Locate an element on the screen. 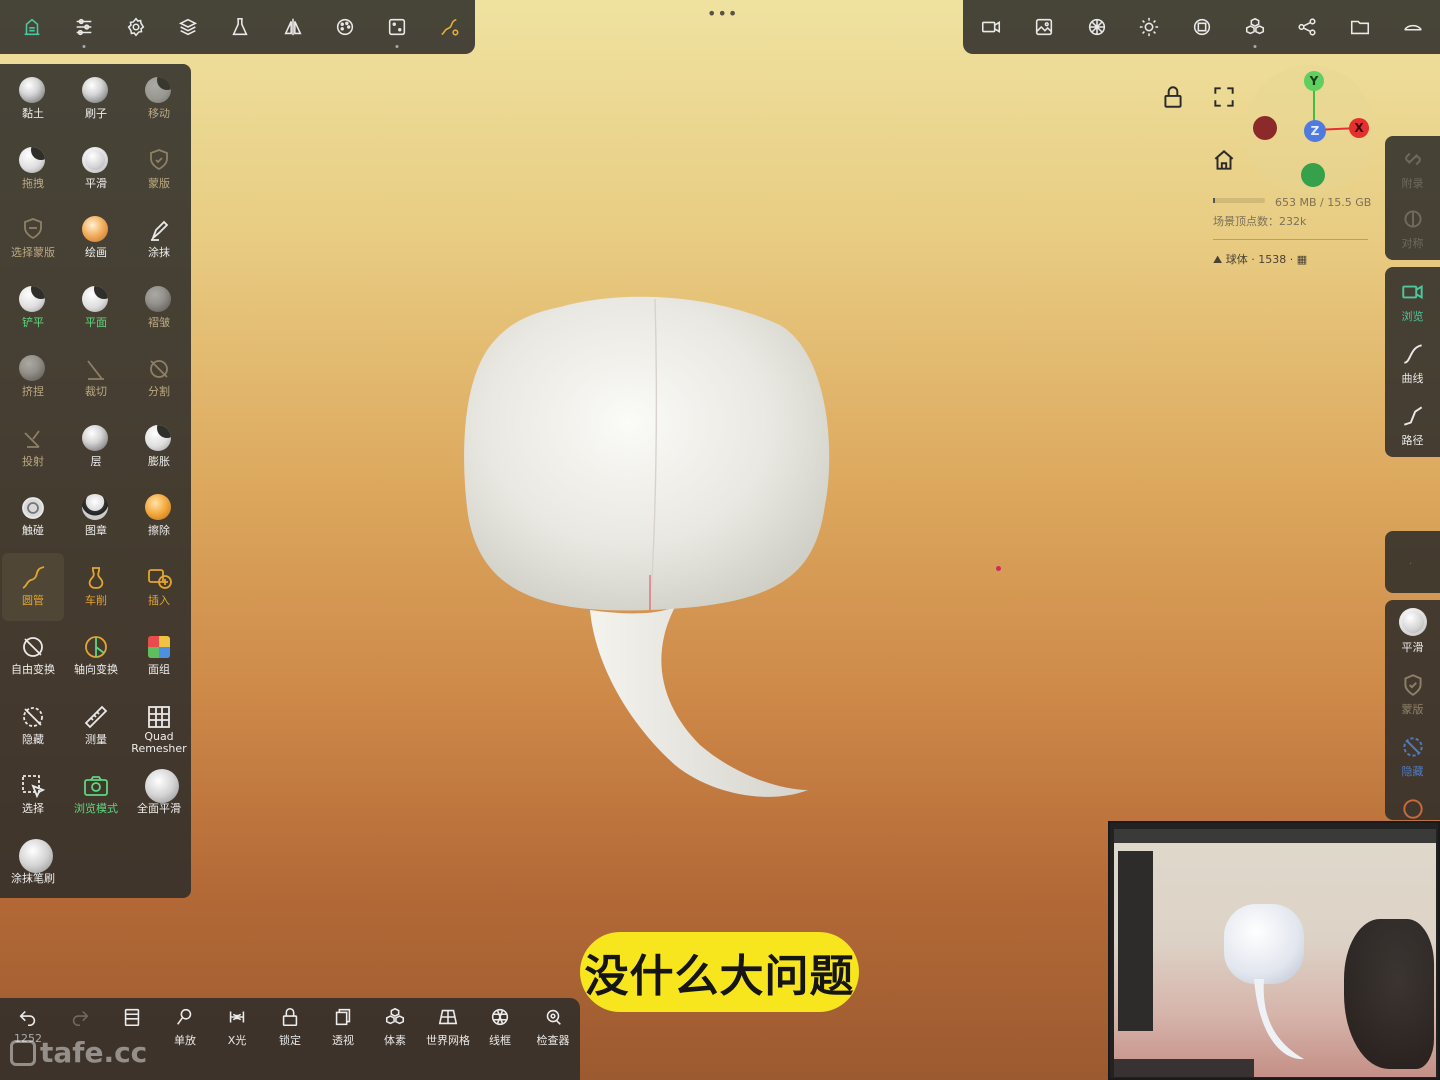 Image resolution: width=1440 pixels, height=1080 pixels. symmetry-button: 对称 is located at coordinates (1412, 228).